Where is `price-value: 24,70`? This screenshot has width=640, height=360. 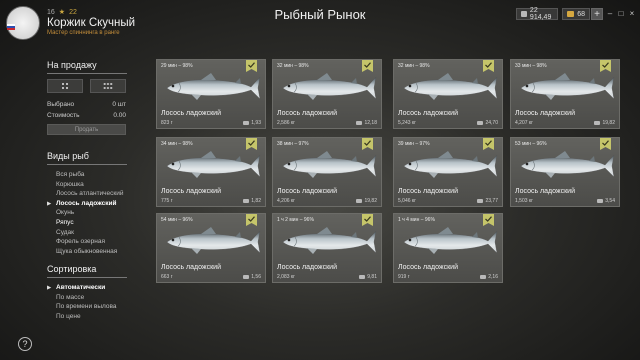 price-value: 24,70 is located at coordinates (491, 123).